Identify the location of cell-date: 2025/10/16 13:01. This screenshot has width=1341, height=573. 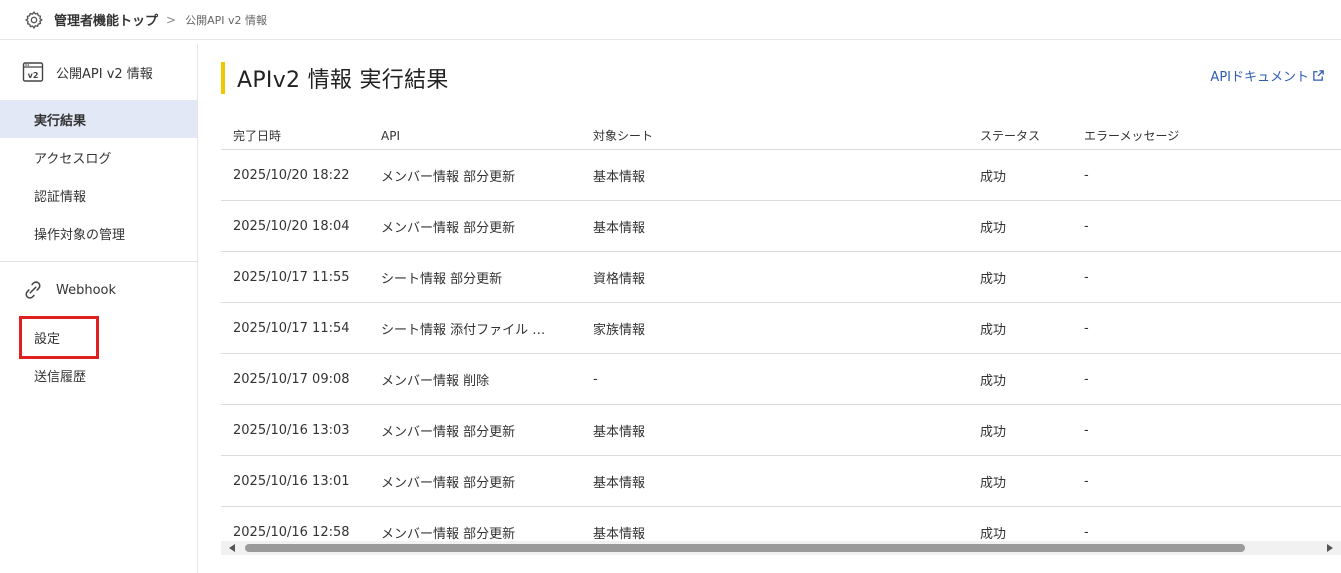
(291, 481).